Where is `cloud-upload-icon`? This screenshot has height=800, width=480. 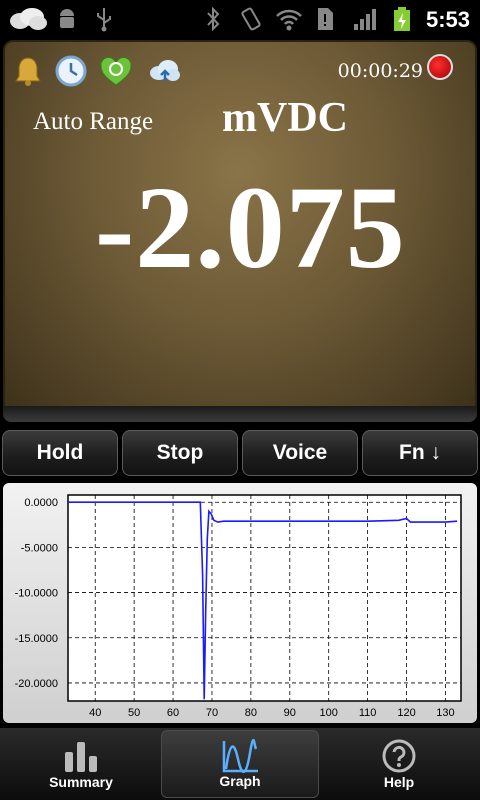 cloud-upload-icon is located at coordinates (164, 71).